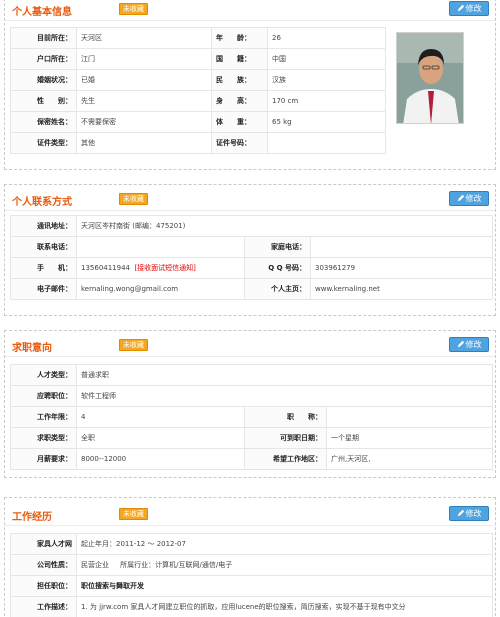 The height and width of the screenshot is (617, 500). What do you see at coordinates (43, 289) in the screenshot?
I see `email-label: 电子邮件：` at bounding box center [43, 289].